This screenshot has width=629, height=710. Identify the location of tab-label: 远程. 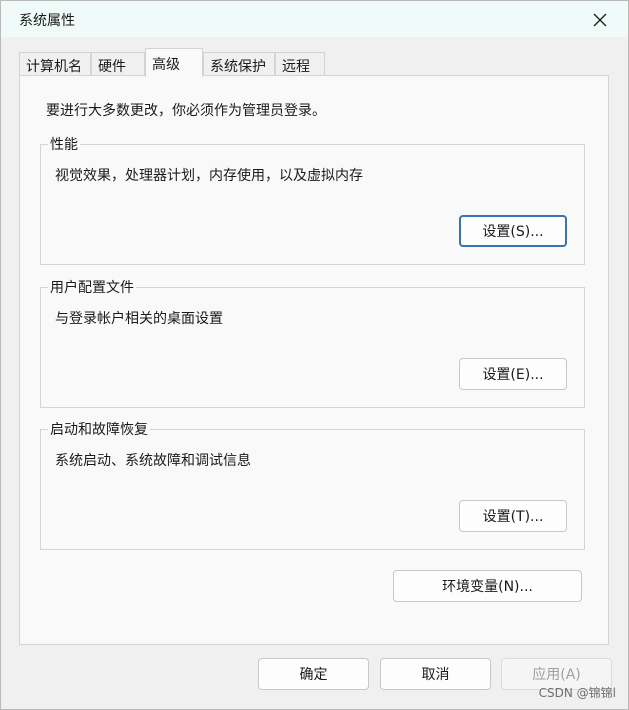
(296, 67).